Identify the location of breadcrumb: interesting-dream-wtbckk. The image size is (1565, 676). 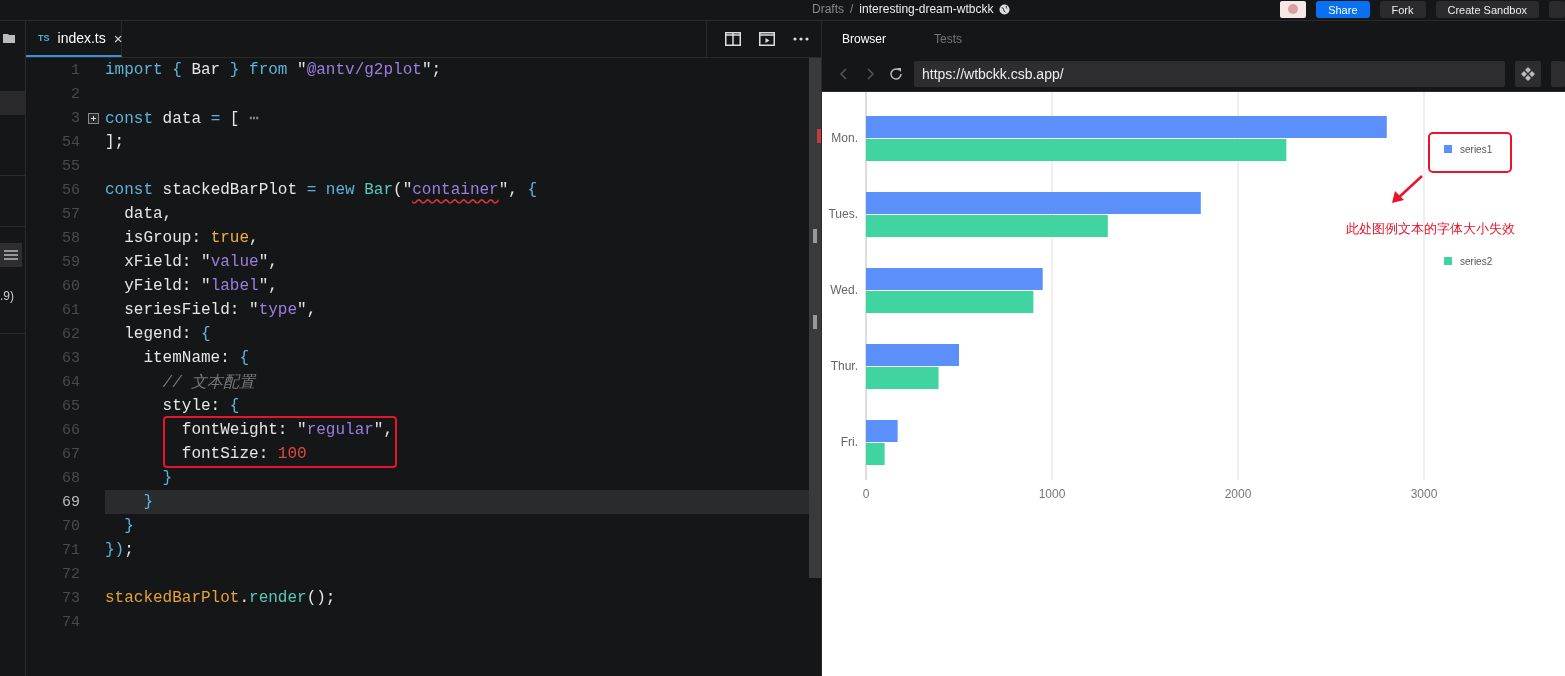
(926, 9).